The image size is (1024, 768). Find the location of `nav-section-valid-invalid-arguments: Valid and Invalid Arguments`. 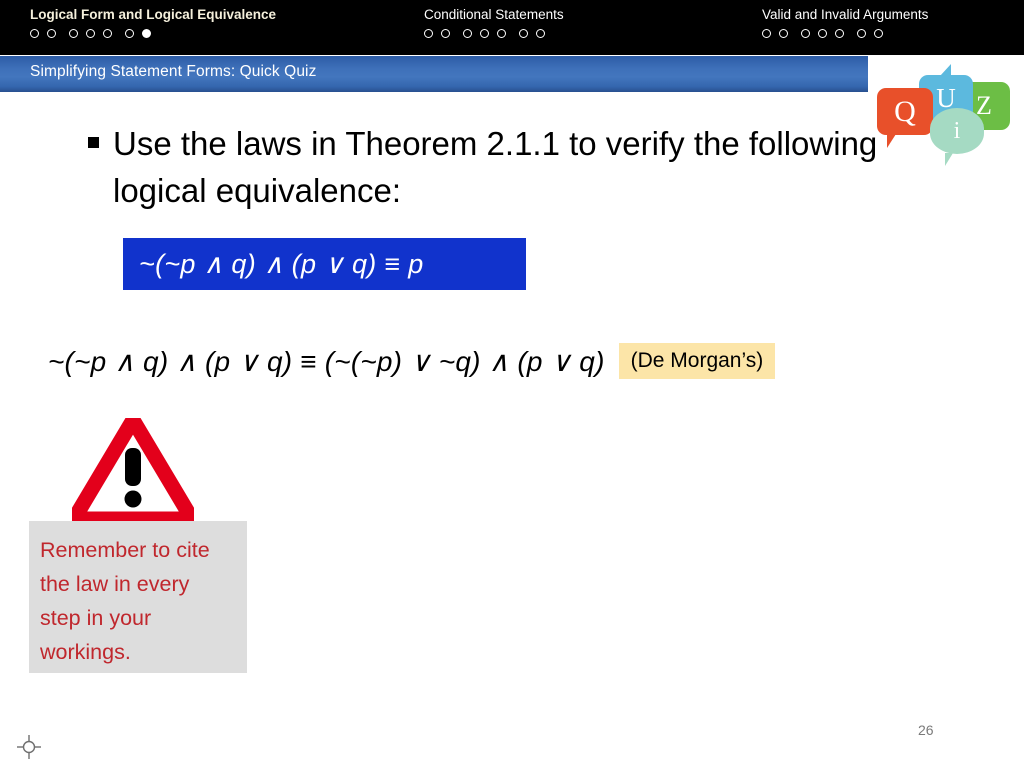

nav-section-valid-invalid-arguments: Valid and Invalid Arguments is located at coordinates (845, 27).